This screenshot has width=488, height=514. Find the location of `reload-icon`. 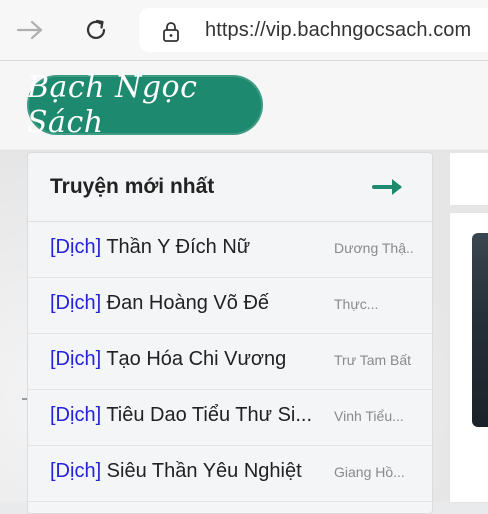

reload-icon is located at coordinates (96, 29).